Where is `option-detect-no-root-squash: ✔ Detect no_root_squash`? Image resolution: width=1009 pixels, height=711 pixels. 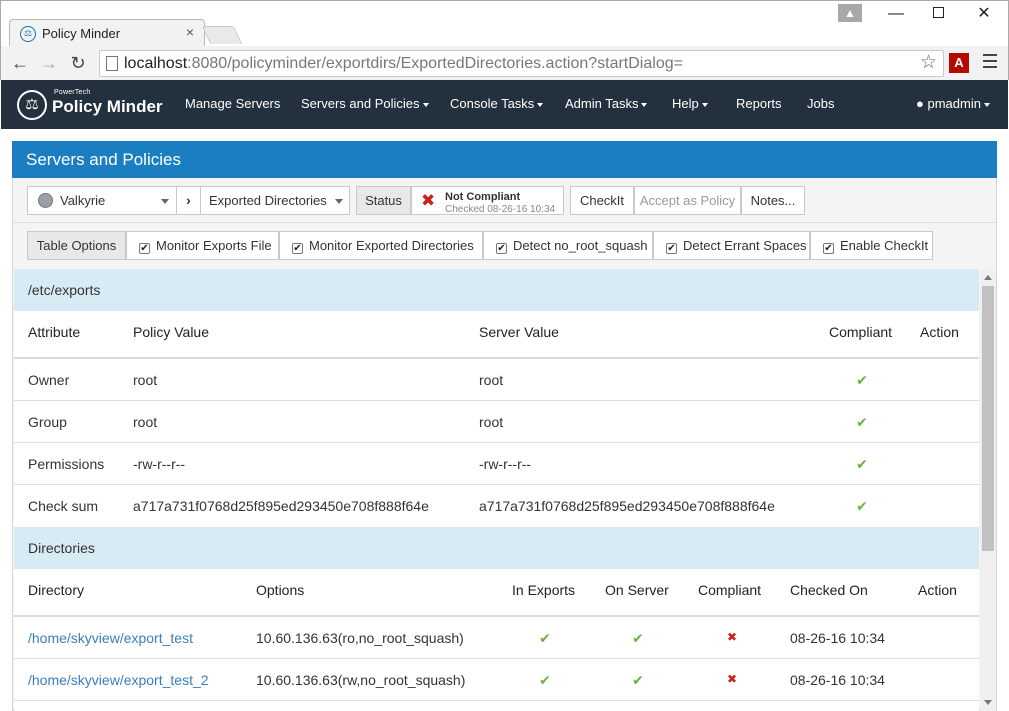
option-detect-no-root-squash: ✔ Detect no_root_squash is located at coordinates (568, 245).